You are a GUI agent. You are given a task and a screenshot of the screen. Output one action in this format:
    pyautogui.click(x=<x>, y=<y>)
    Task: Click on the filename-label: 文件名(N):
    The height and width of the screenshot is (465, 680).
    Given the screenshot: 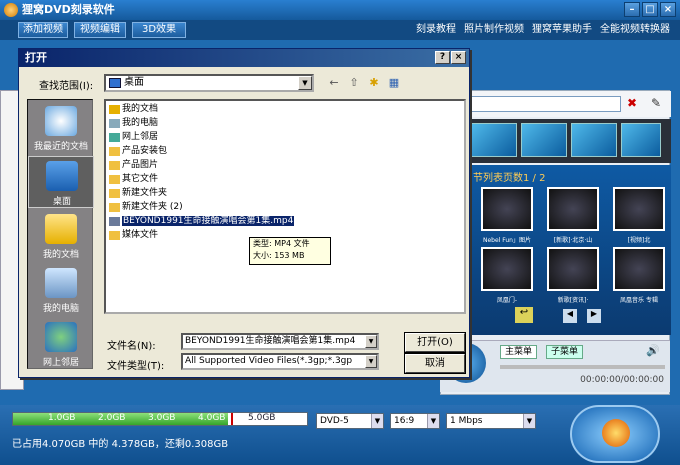 What is the action you would take?
    pyautogui.click(x=131, y=346)
    